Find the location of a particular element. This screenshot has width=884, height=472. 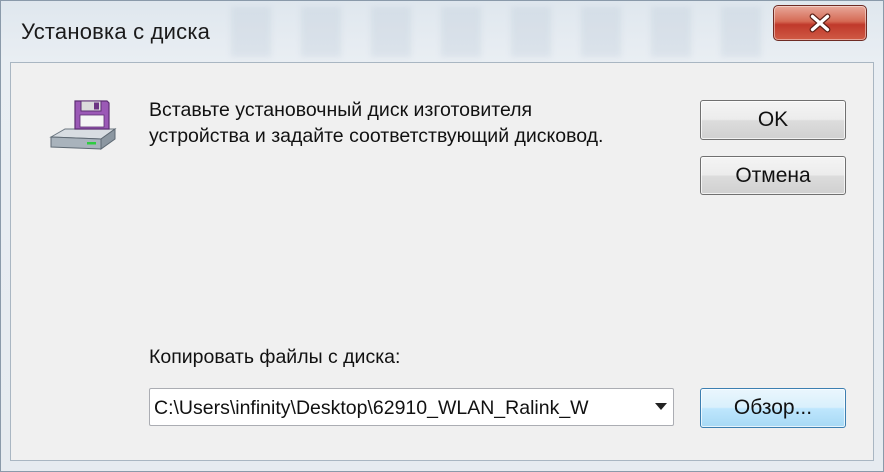

title-bar: Установка с диска is located at coordinates (442, 32).